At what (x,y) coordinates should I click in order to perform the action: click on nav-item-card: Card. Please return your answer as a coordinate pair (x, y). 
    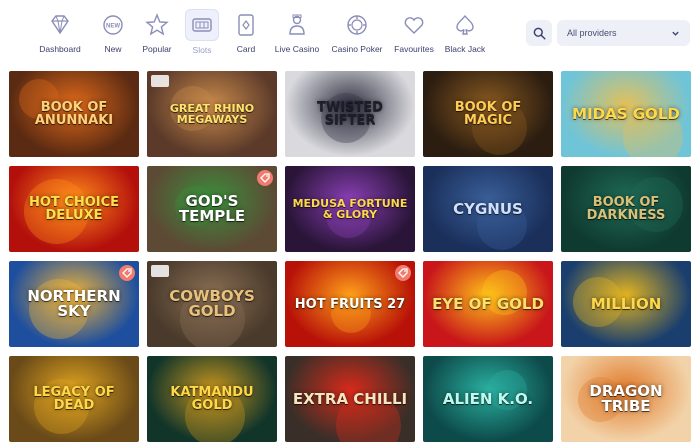
    Looking at the image, I should click on (246, 33).